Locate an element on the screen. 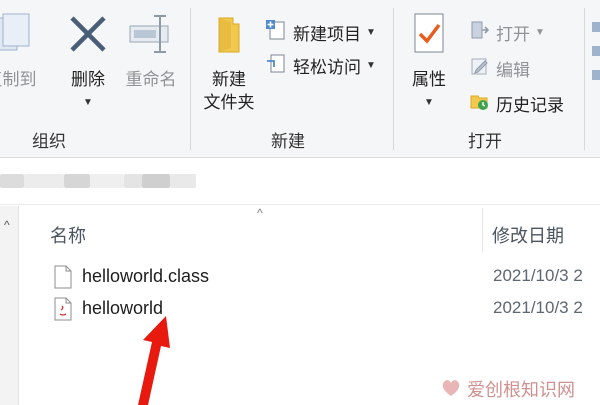 The height and width of the screenshot is (405, 600). watermark-text: 爱创根知识网 is located at coordinates (521, 390).